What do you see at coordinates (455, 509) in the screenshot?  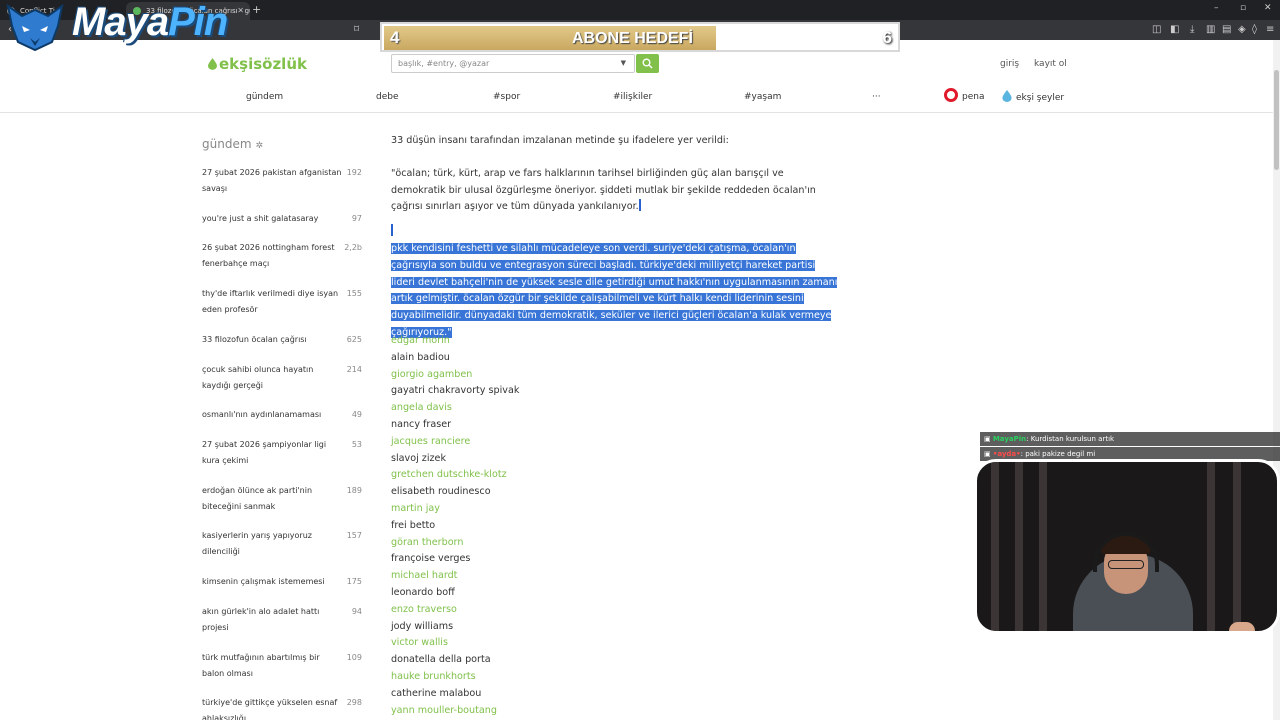 I see `signatory-link: martin jay` at bounding box center [455, 509].